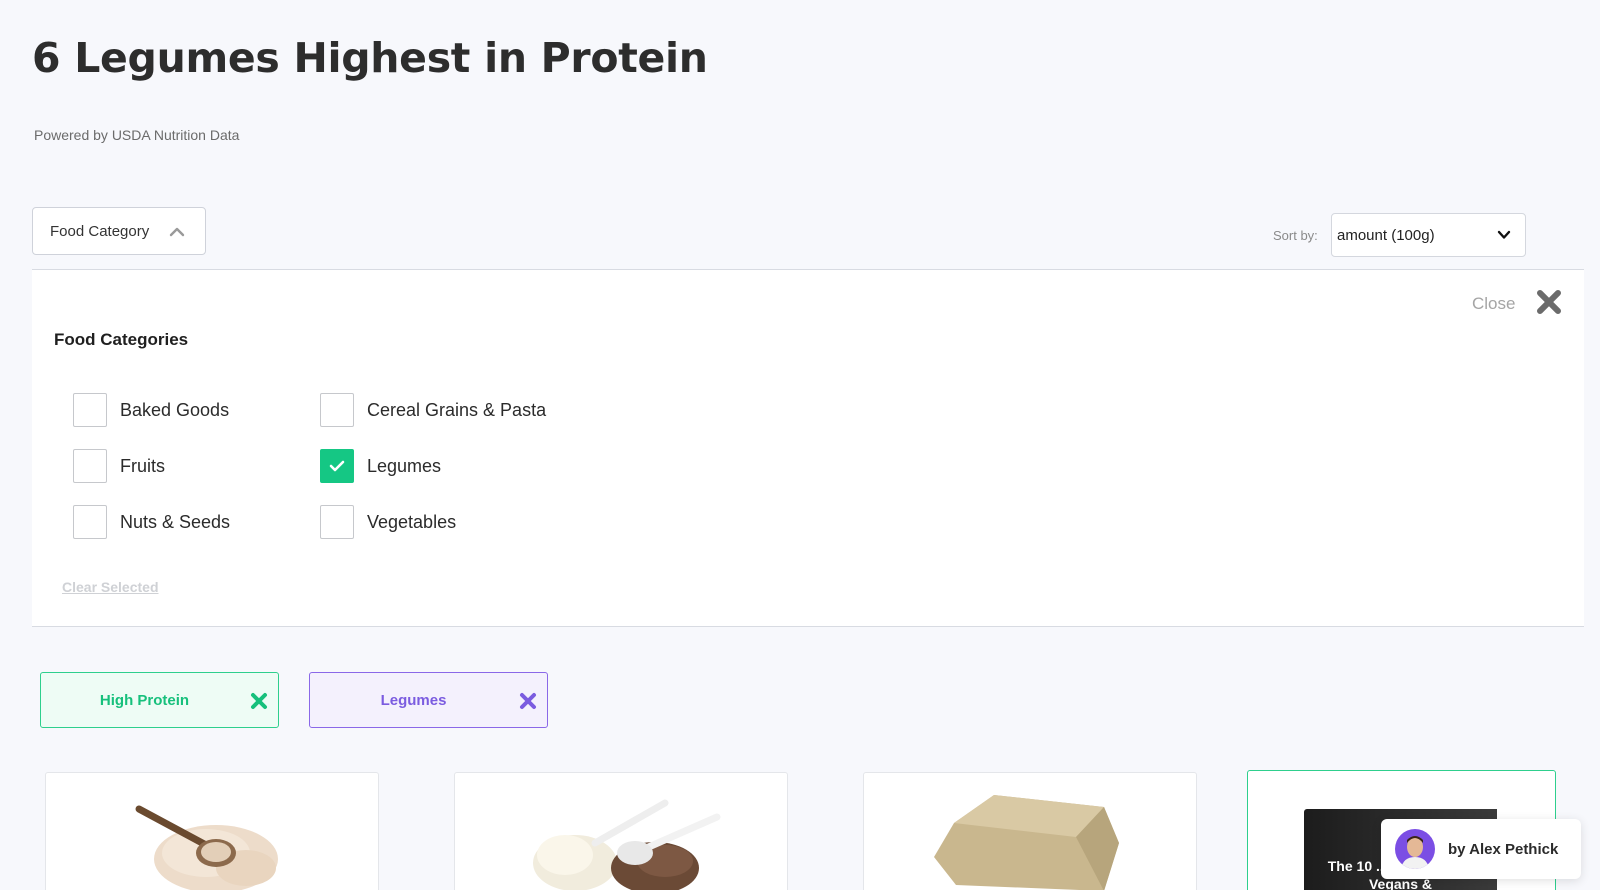  What do you see at coordinates (627, 844) in the screenshot?
I see `protein-powders-image` at bounding box center [627, 844].